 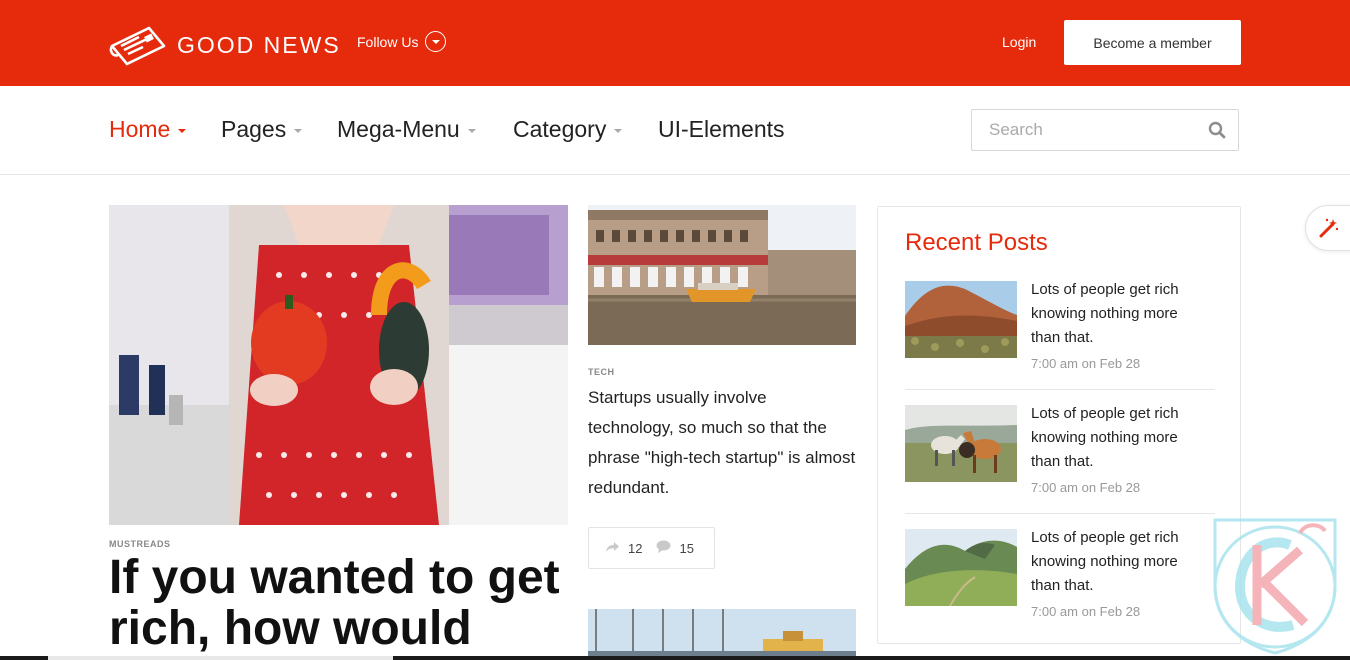 What do you see at coordinates (722, 634) in the screenshot?
I see `next-article-image` at bounding box center [722, 634].